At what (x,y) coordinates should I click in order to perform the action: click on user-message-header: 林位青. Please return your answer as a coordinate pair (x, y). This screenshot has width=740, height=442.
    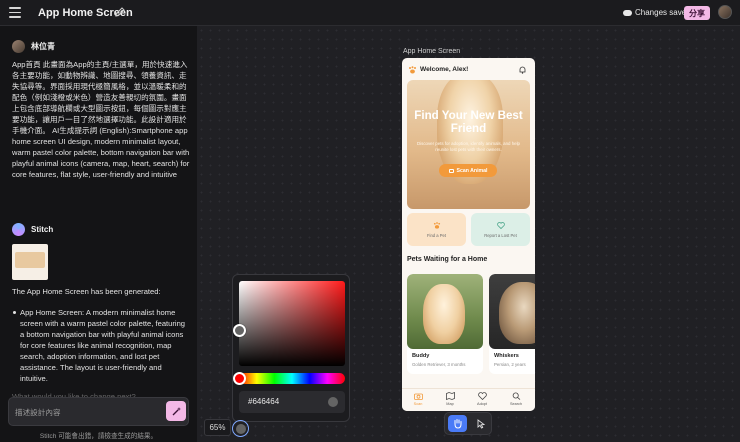
    Looking at the image, I should click on (33, 46).